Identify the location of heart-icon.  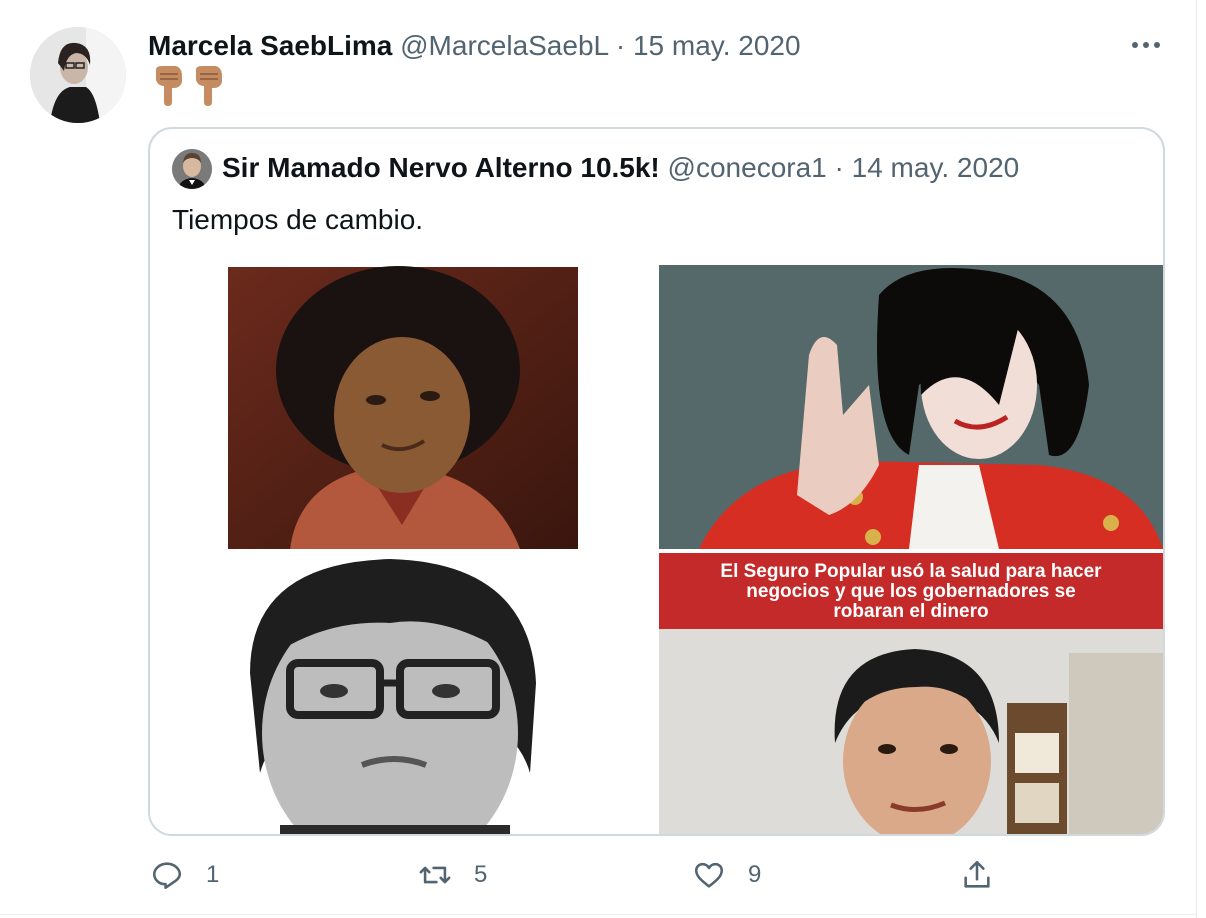
(709, 875).